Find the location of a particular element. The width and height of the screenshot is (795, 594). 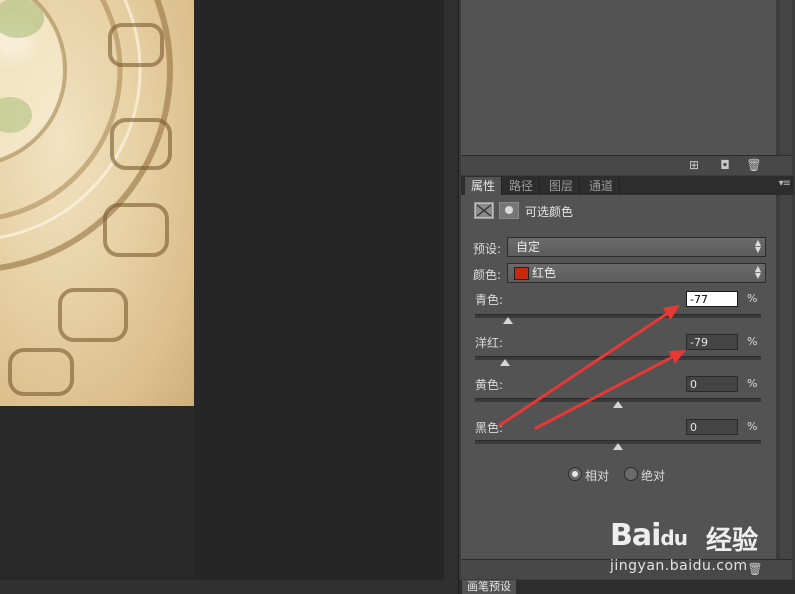

slider-label-magenta: 洋红: is located at coordinates (489, 343).